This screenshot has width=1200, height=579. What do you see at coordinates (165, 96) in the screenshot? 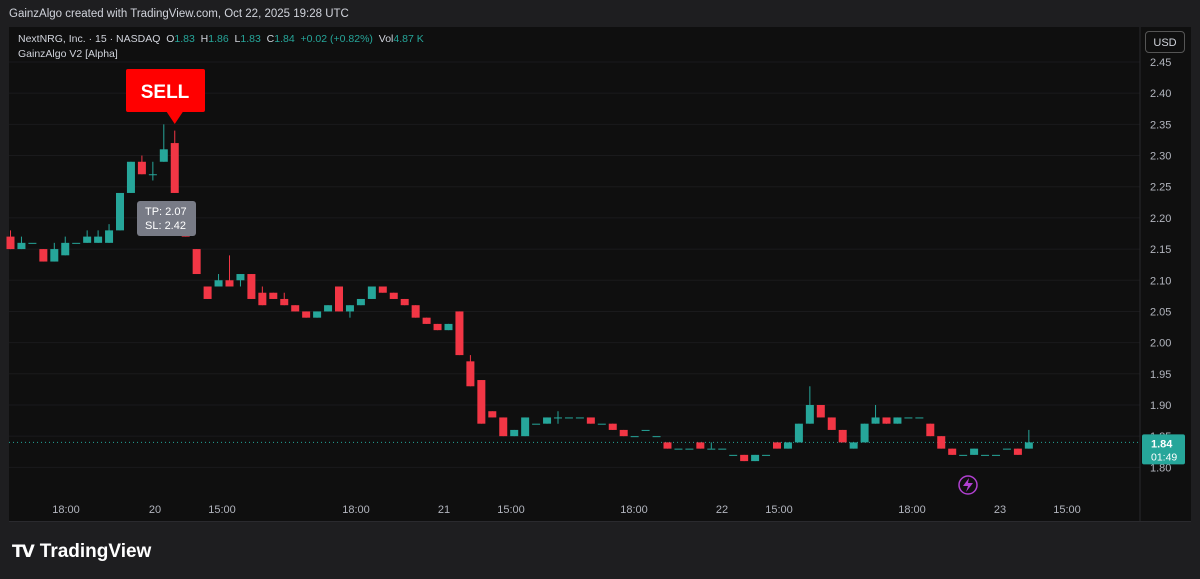
I see `sell-label: SELL` at bounding box center [165, 96].